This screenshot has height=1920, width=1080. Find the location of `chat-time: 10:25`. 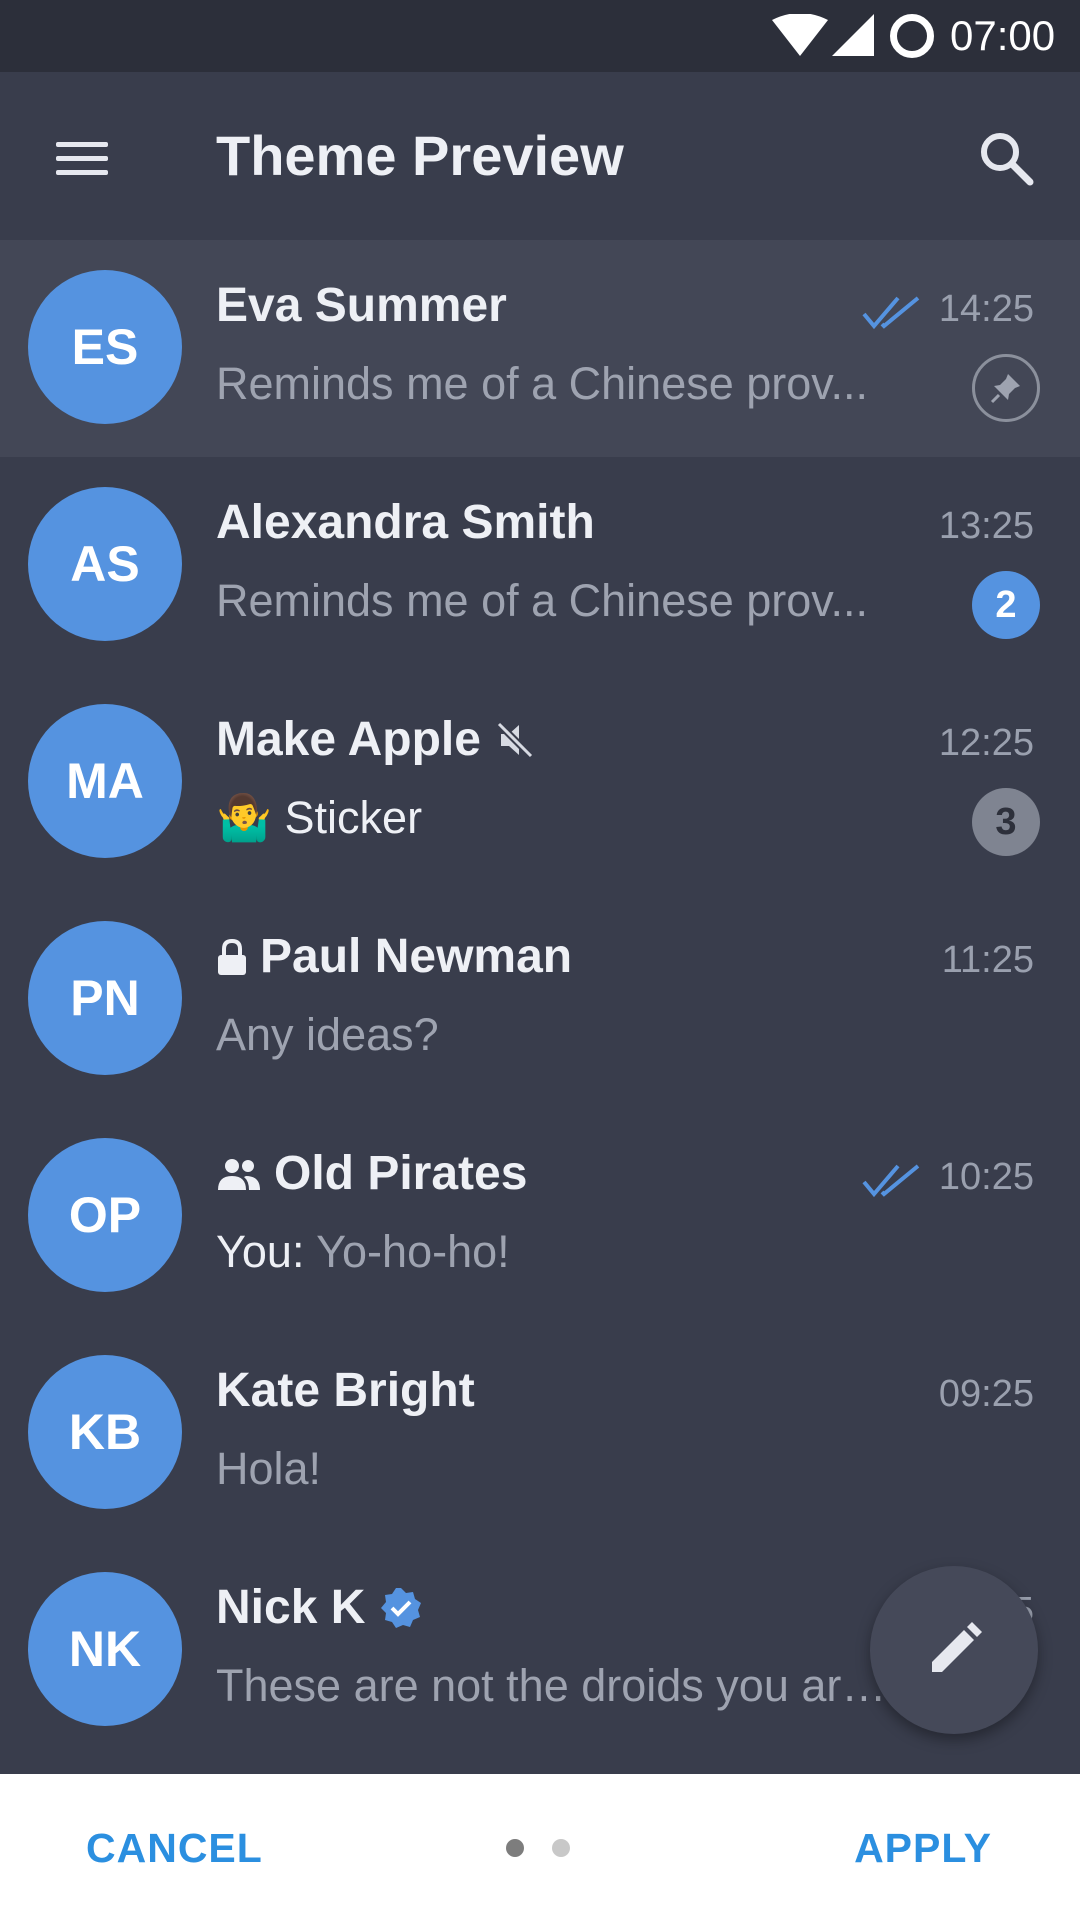

chat-time: 10:25 is located at coordinates (986, 1177).